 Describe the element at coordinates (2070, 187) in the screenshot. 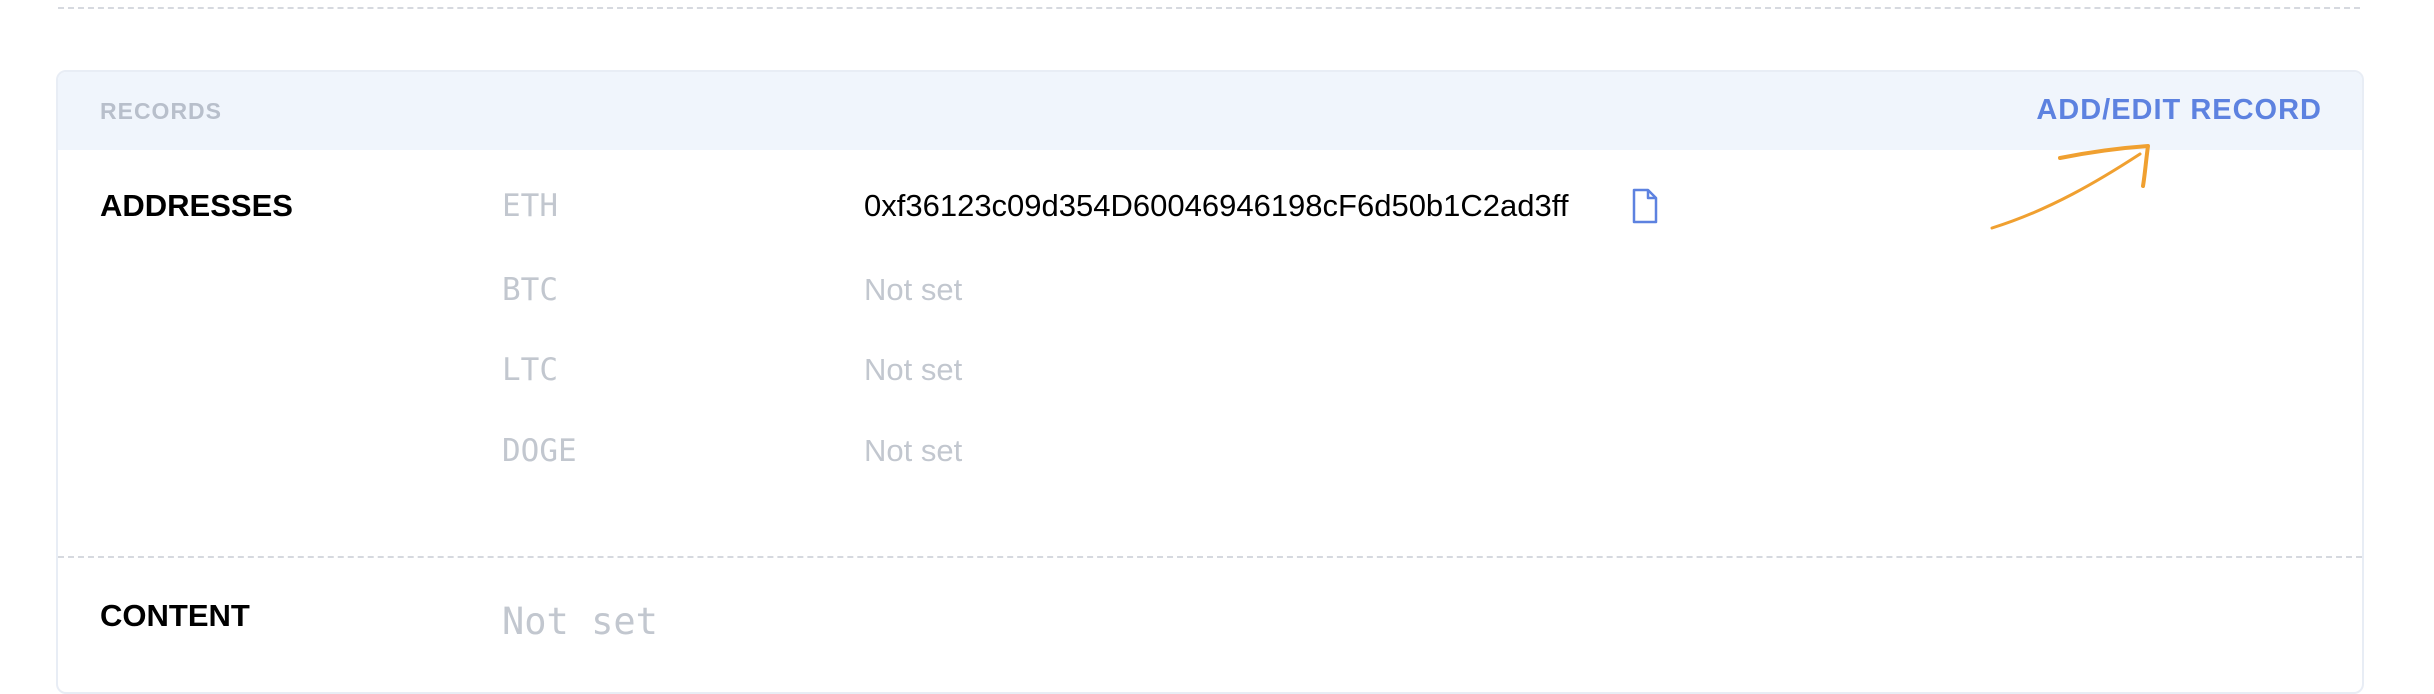

I see `arrow-annotation-icon` at that location.